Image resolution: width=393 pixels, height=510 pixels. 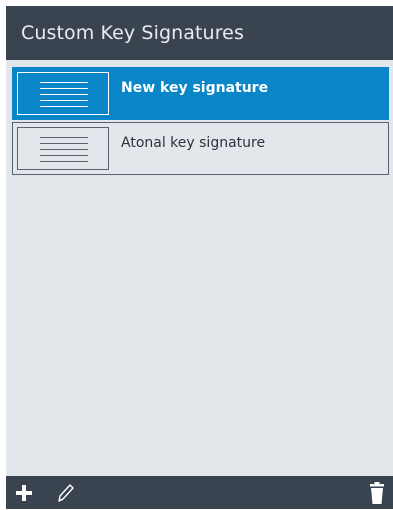 I want to click on list-item-atonal-key-signature: Atonal key signature, so click(x=200, y=148).